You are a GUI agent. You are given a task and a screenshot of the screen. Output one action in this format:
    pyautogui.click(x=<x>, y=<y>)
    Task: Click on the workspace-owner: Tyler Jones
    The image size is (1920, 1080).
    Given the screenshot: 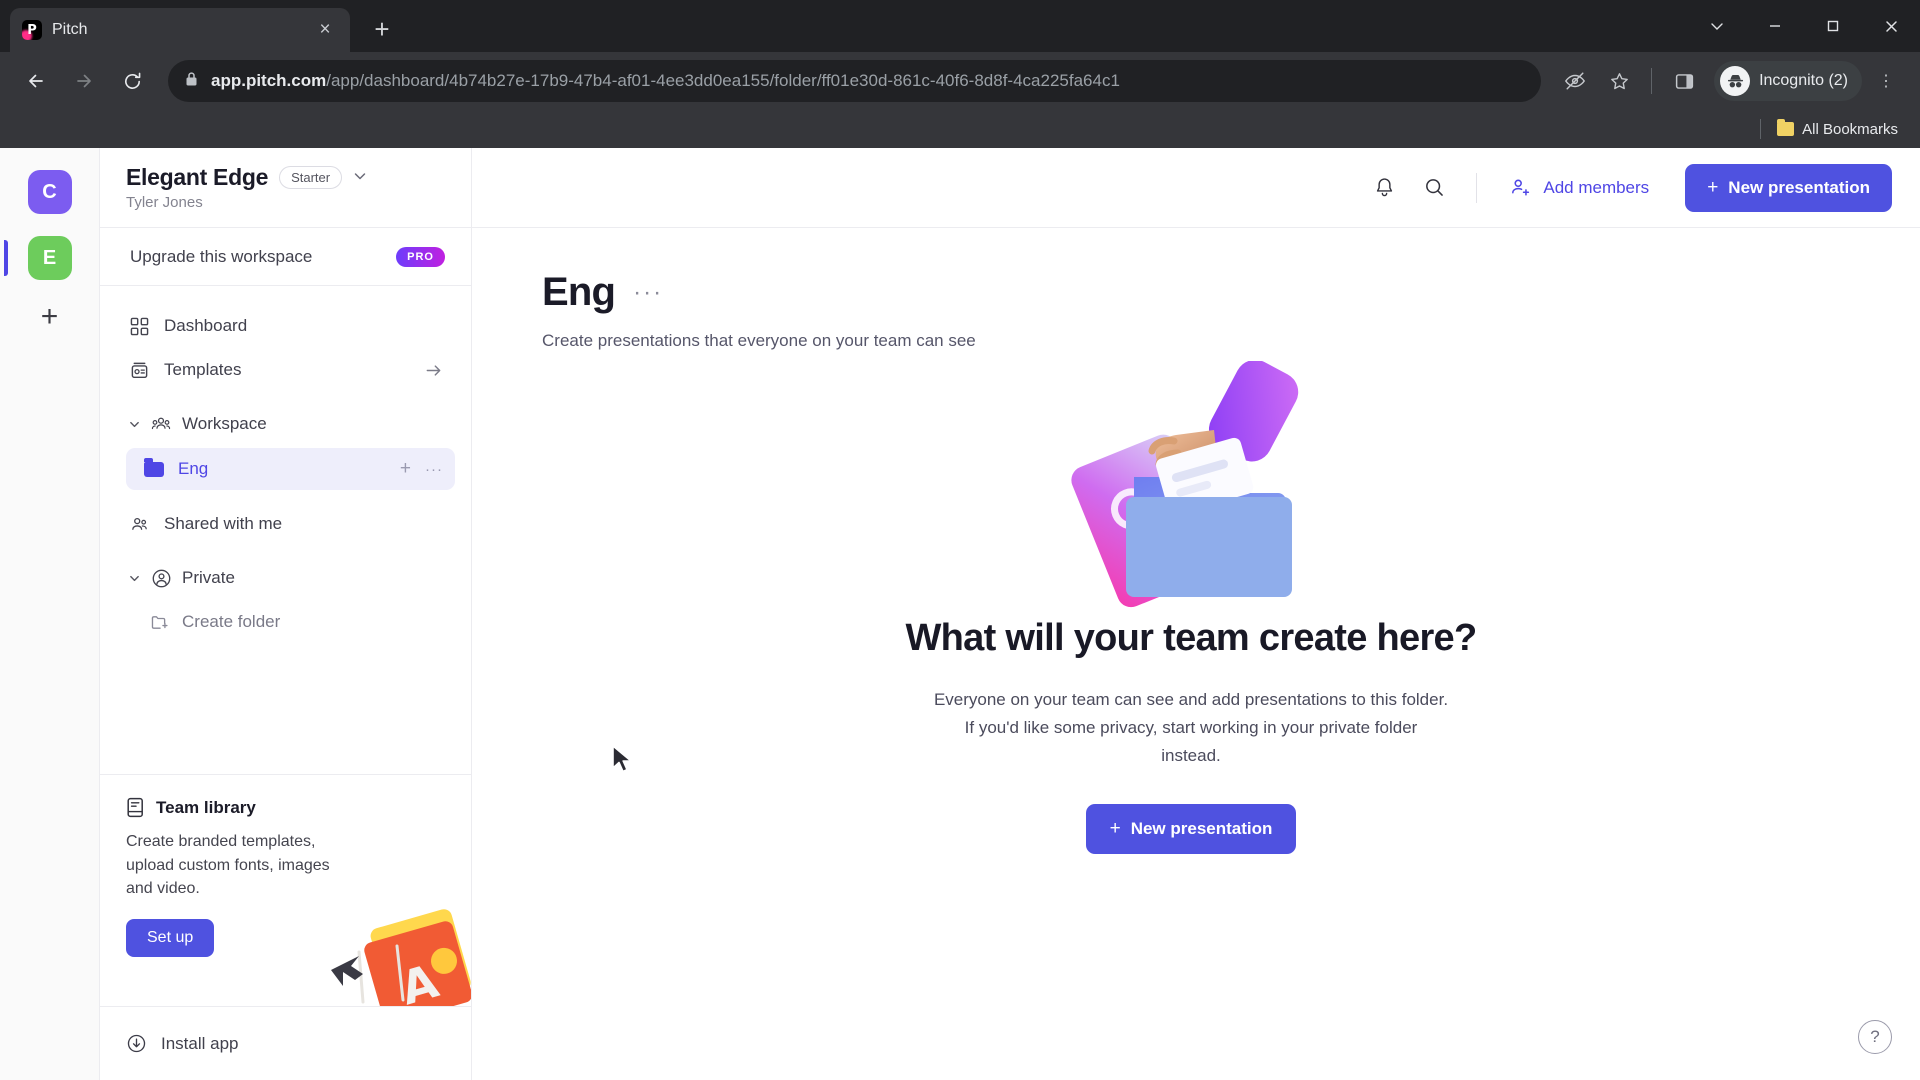 What is the action you would take?
    pyautogui.click(x=164, y=202)
    